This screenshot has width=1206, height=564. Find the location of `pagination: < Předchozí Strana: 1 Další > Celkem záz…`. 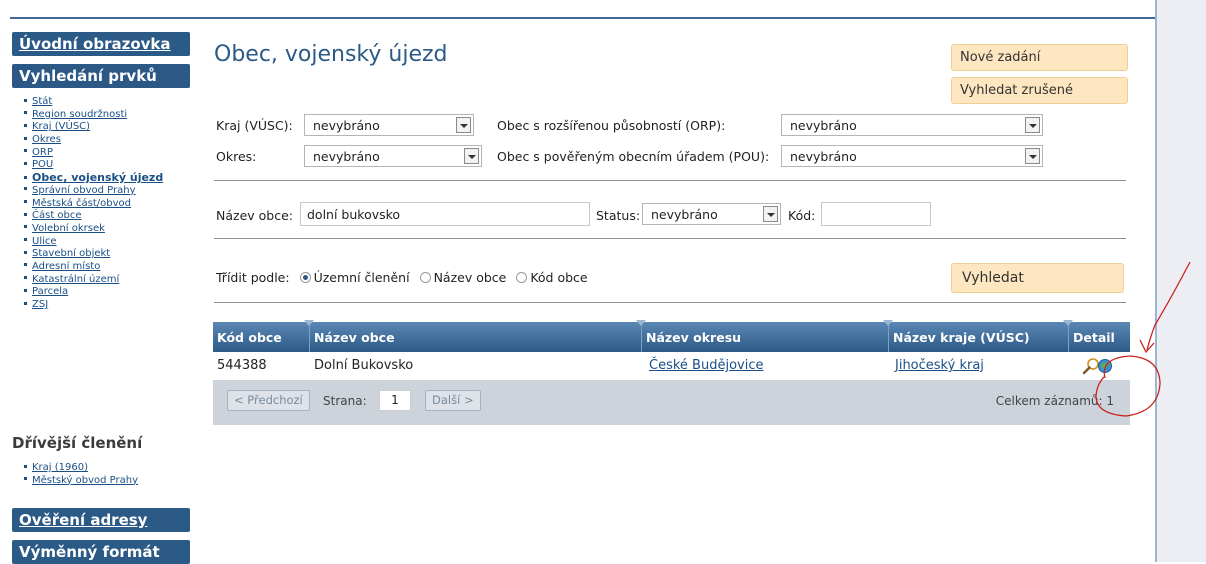

pagination: < Předchozí Strana: 1 Další > Celkem záz… is located at coordinates (671, 402).